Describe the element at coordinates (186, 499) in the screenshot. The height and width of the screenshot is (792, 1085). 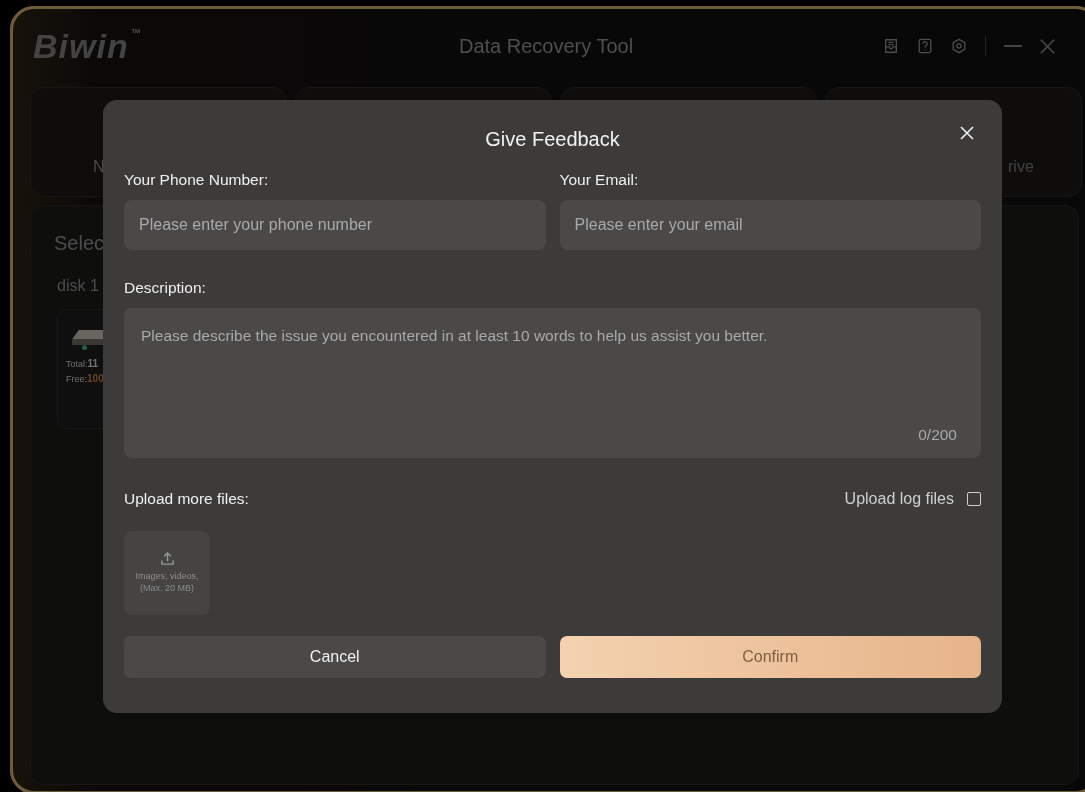
I see `upload-label: Upload more files:` at that location.